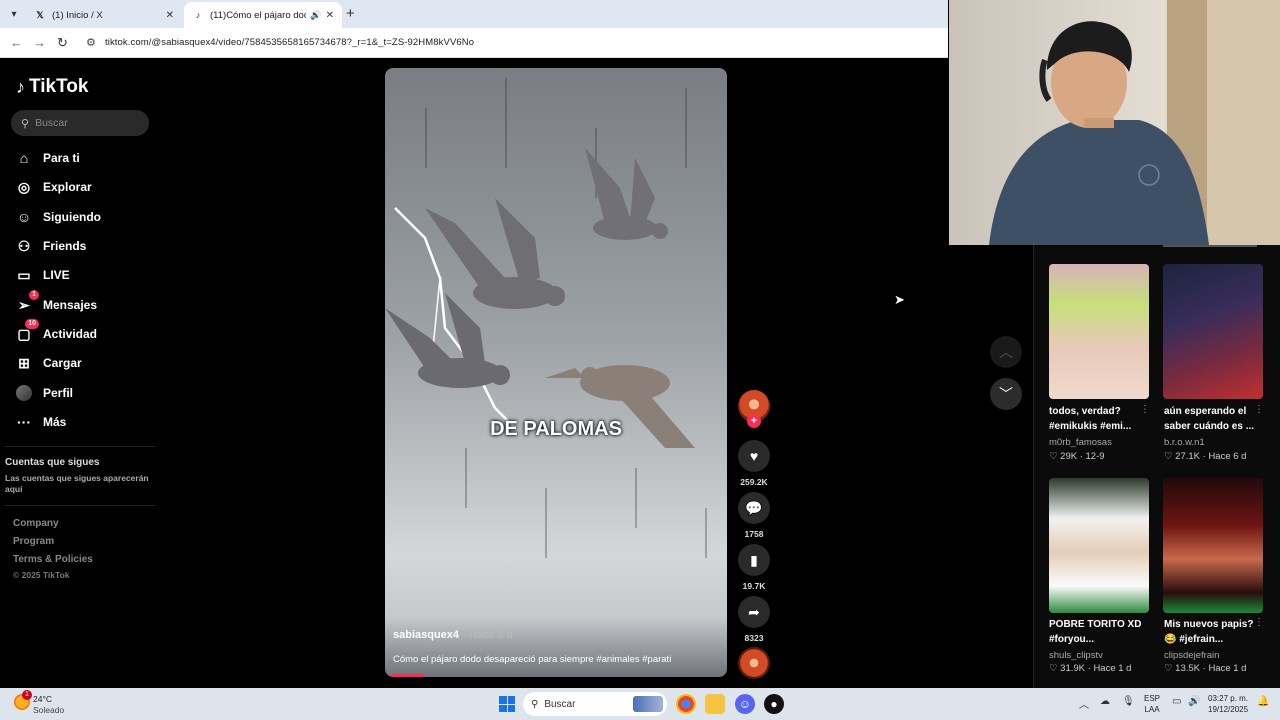 The width and height of the screenshot is (1280, 720). Describe the element at coordinates (754, 638) in the screenshot. I see `share-count: 8323` at that location.